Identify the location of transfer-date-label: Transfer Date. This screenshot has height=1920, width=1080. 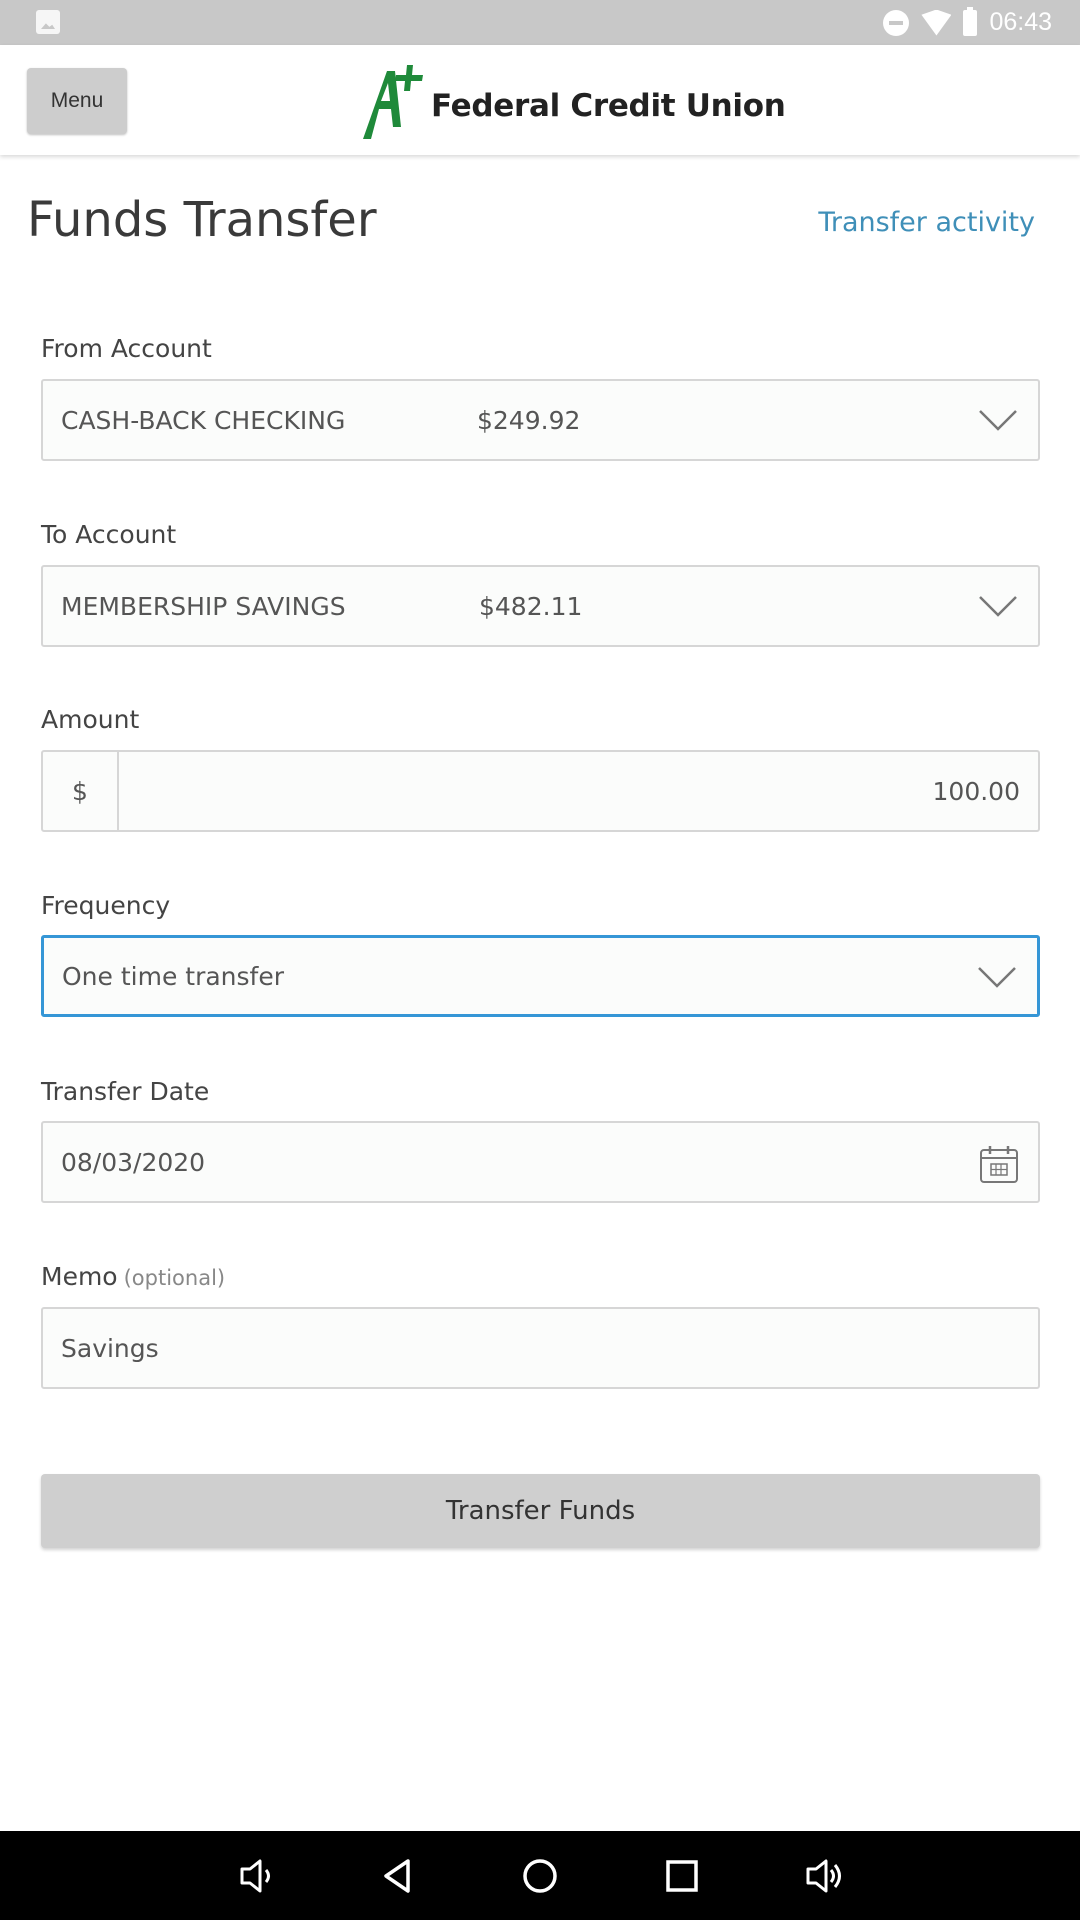
(125, 1091).